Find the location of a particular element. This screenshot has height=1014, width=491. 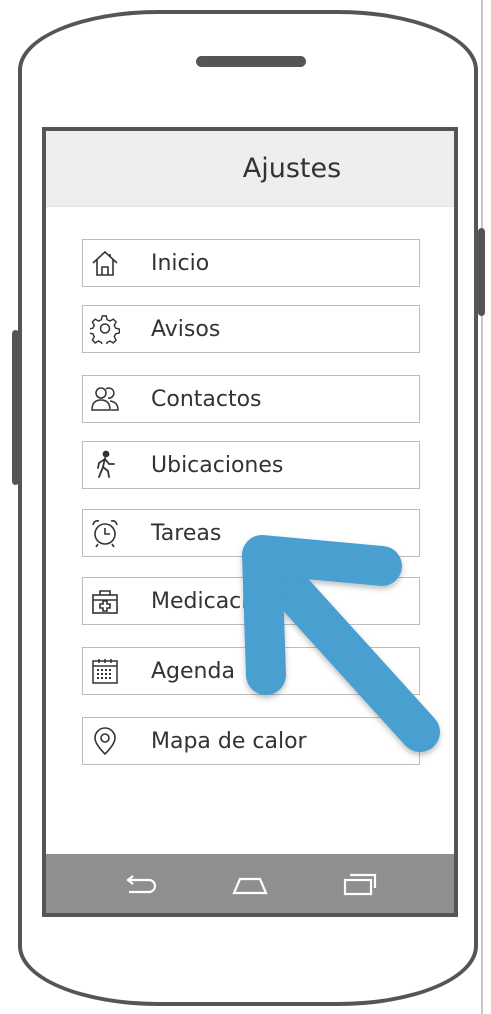

menu-item-label: Agenda is located at coordinates (193, 671).